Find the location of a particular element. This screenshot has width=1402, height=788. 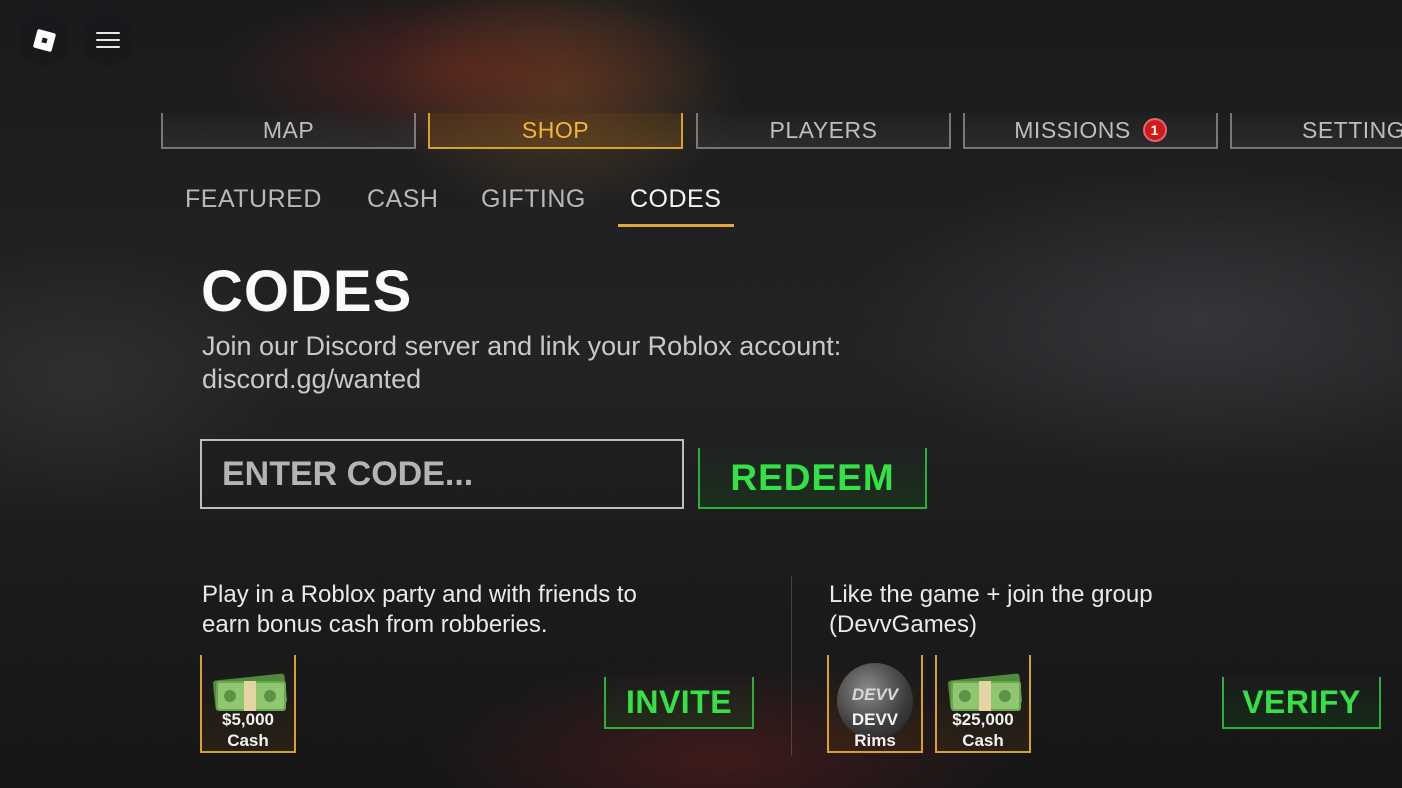

hamburger-icon is located at coordinates (108, 40).